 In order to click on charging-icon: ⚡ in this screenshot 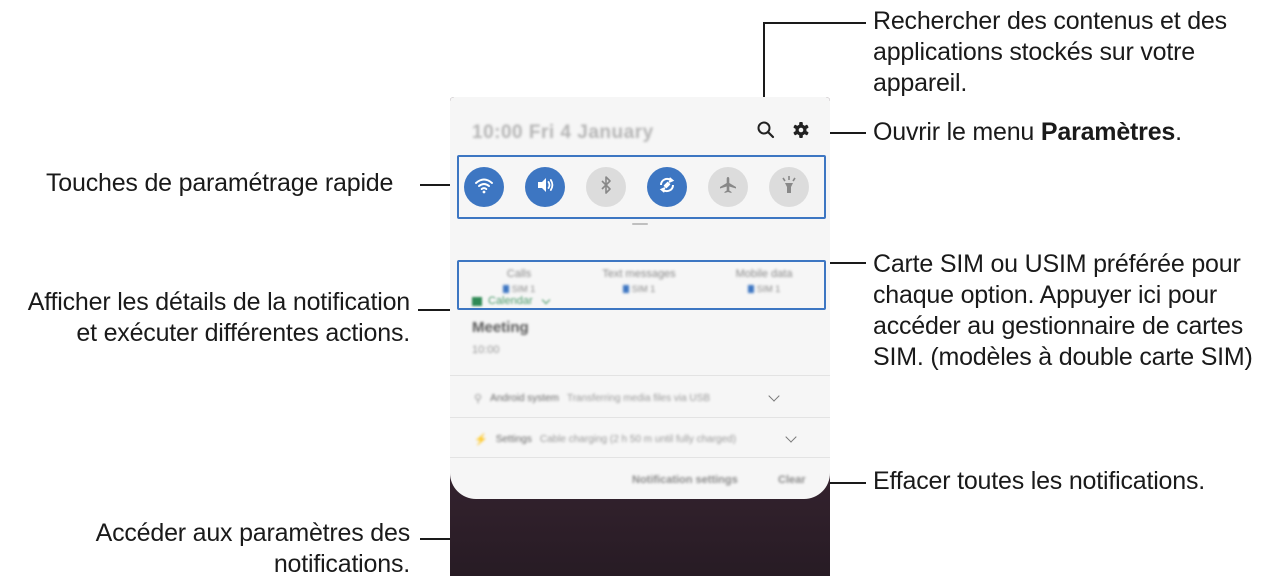, I will do `click(481, 440)`.